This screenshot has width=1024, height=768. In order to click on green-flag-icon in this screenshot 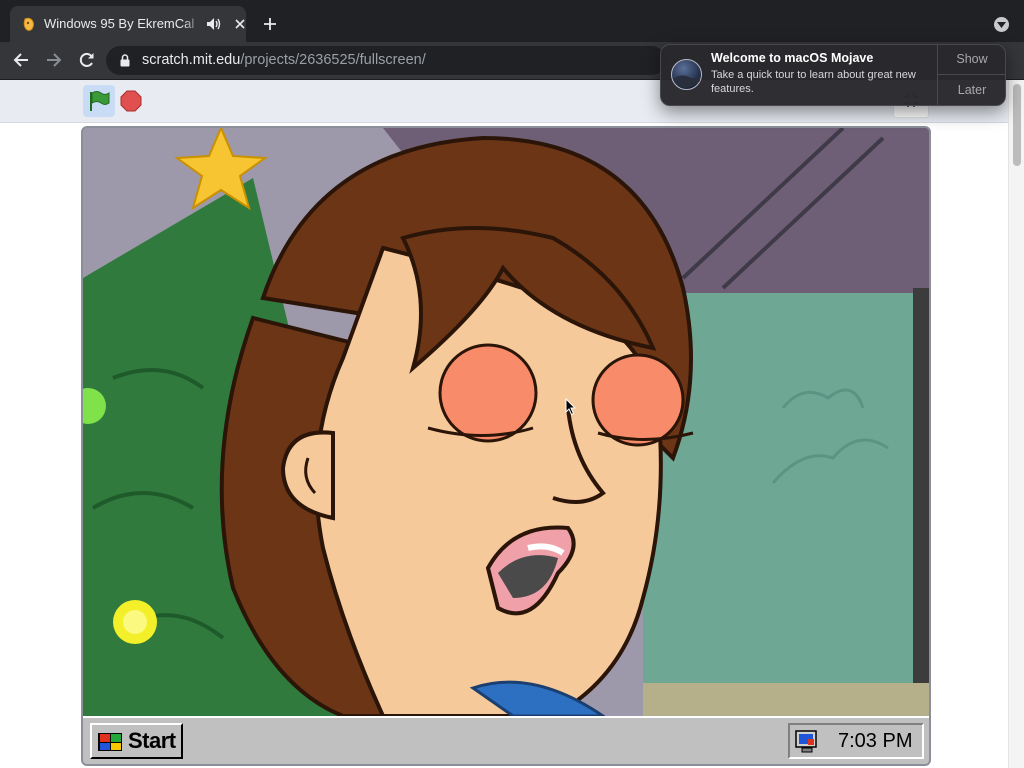, I will do `click(100, 101)`.